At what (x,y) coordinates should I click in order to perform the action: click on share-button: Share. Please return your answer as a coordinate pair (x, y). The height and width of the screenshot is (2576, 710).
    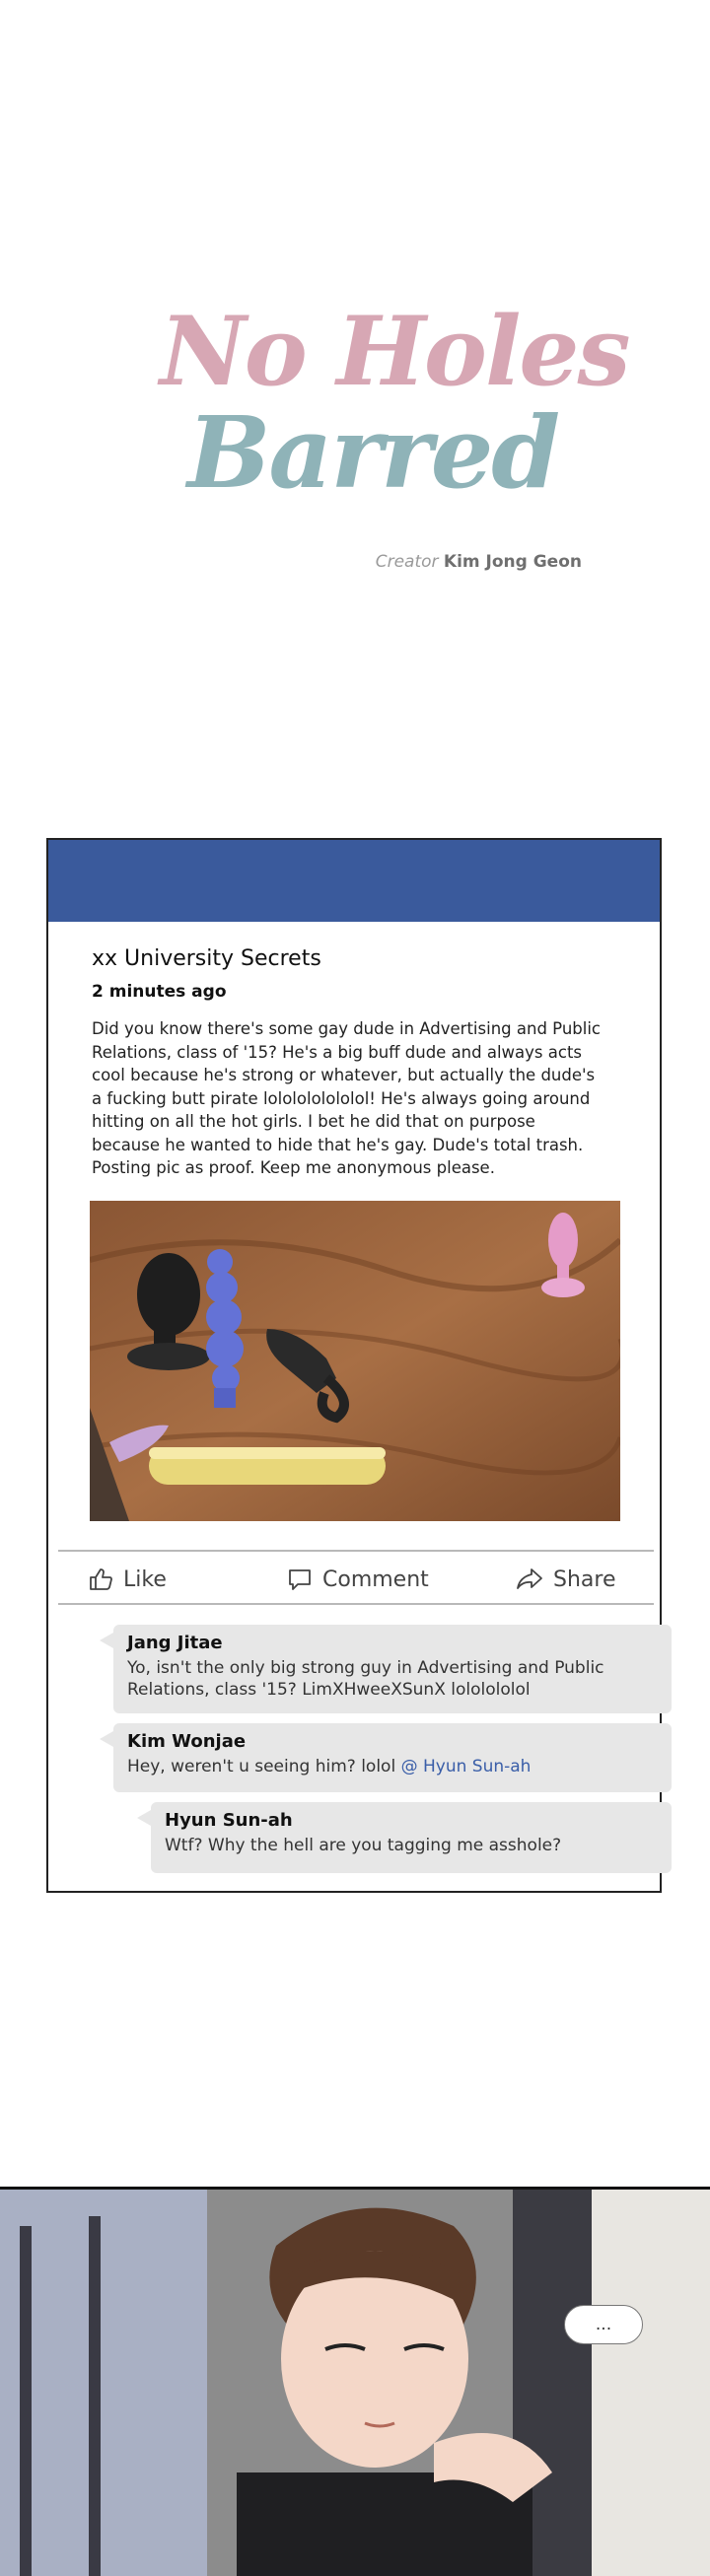
    Looking at the image, I should click on (566, 1579).